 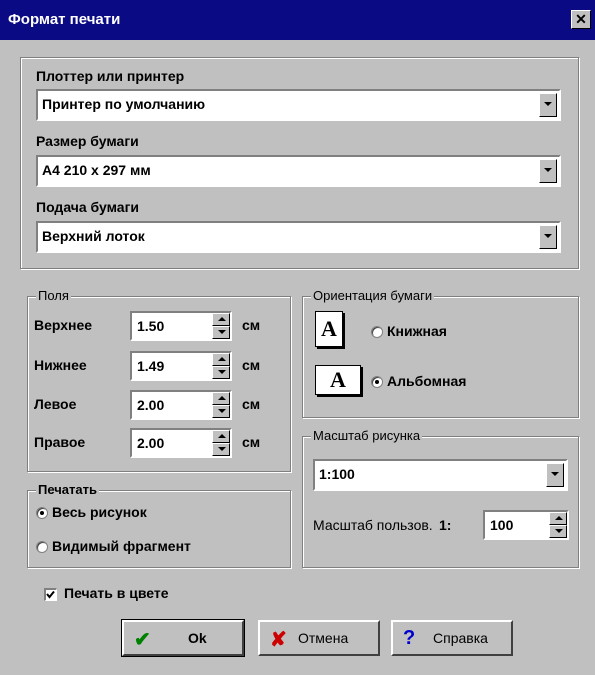 I want to click on paper-size-select: A4 210 x 297 мм, so click(x=298, y=171).